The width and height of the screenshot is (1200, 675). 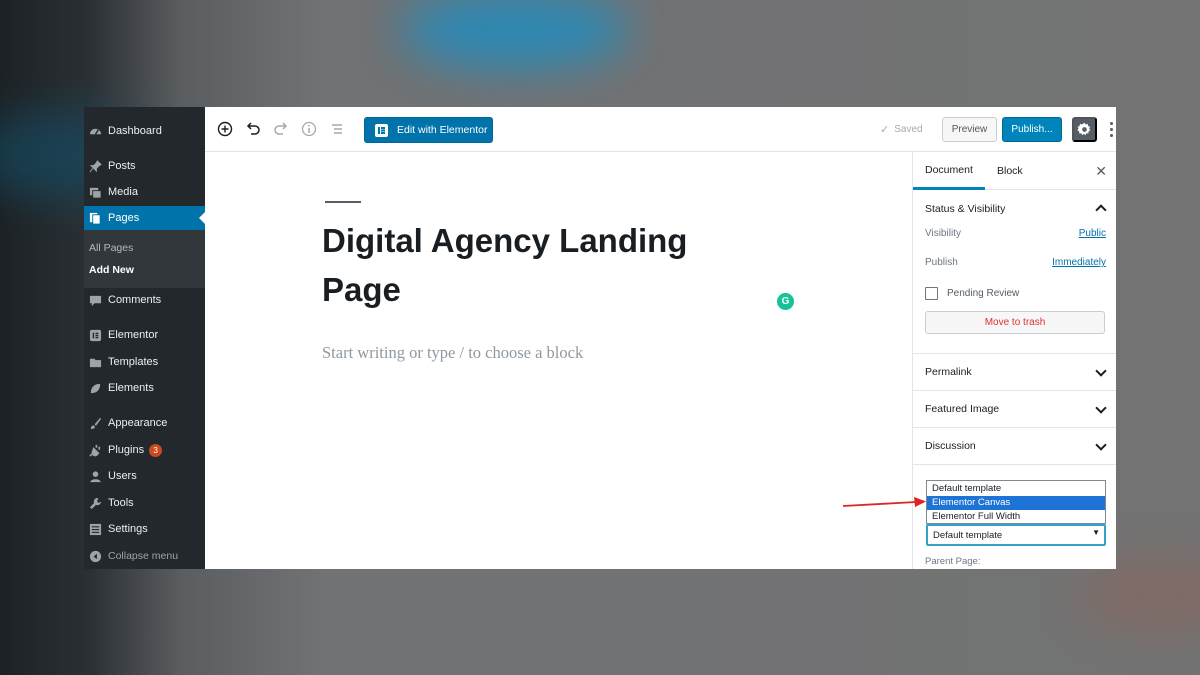 I want to click on paintbrush-icon, so click(x=95, y=423).